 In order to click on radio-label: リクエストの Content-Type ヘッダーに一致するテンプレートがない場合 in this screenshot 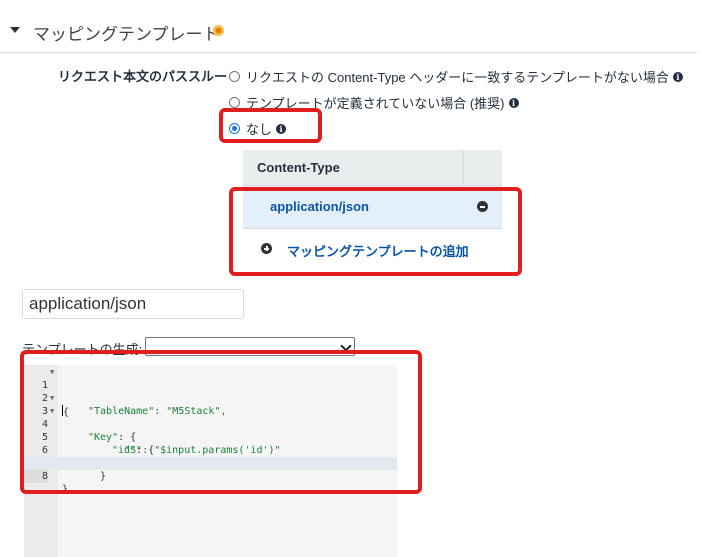, I will do `click(457, 77)`.